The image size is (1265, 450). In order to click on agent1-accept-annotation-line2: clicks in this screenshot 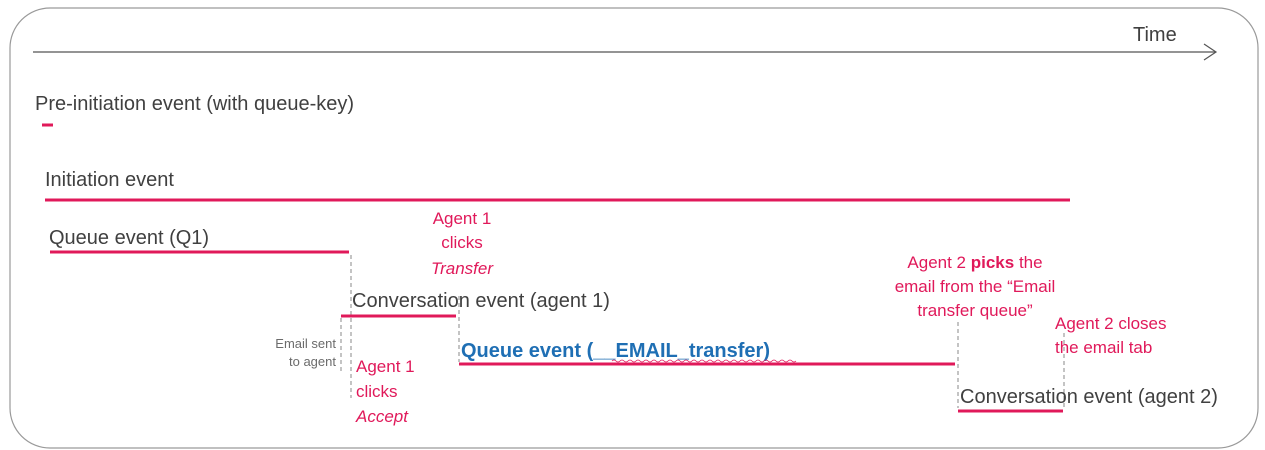, I will do `click(377, 391)`.